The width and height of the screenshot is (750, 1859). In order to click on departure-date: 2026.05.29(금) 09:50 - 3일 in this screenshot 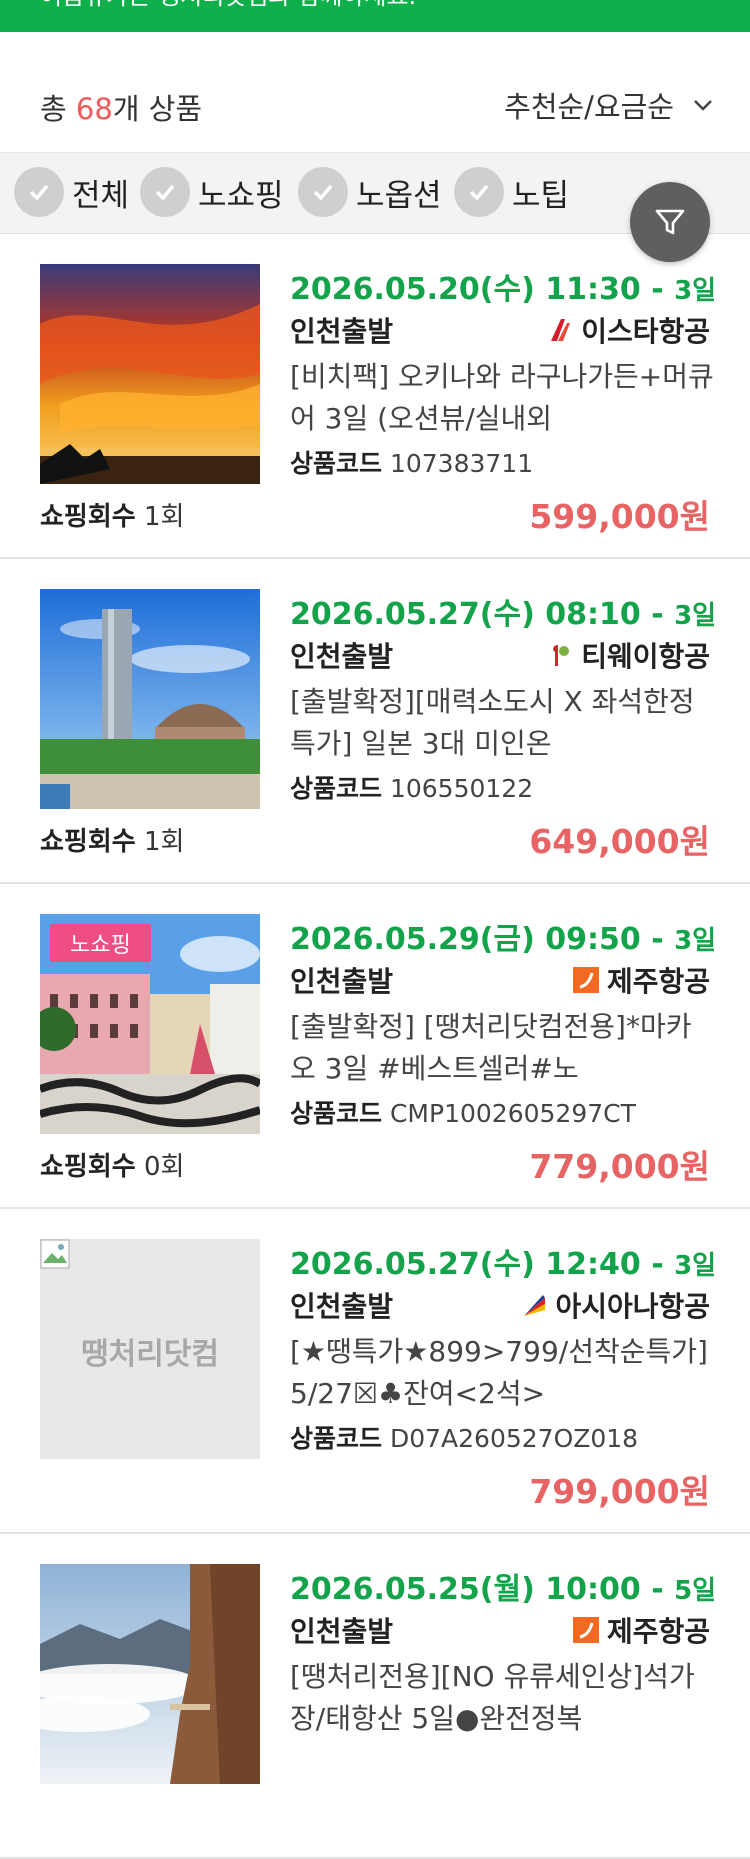, I will do `click(503, 936)`.